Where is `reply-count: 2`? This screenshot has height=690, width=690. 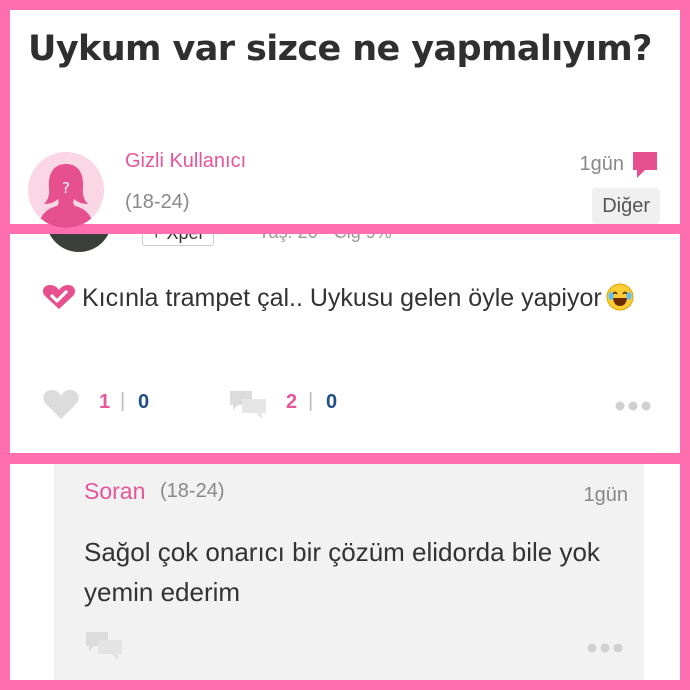
reply-count: 2 is located at coordinates (291, 402).